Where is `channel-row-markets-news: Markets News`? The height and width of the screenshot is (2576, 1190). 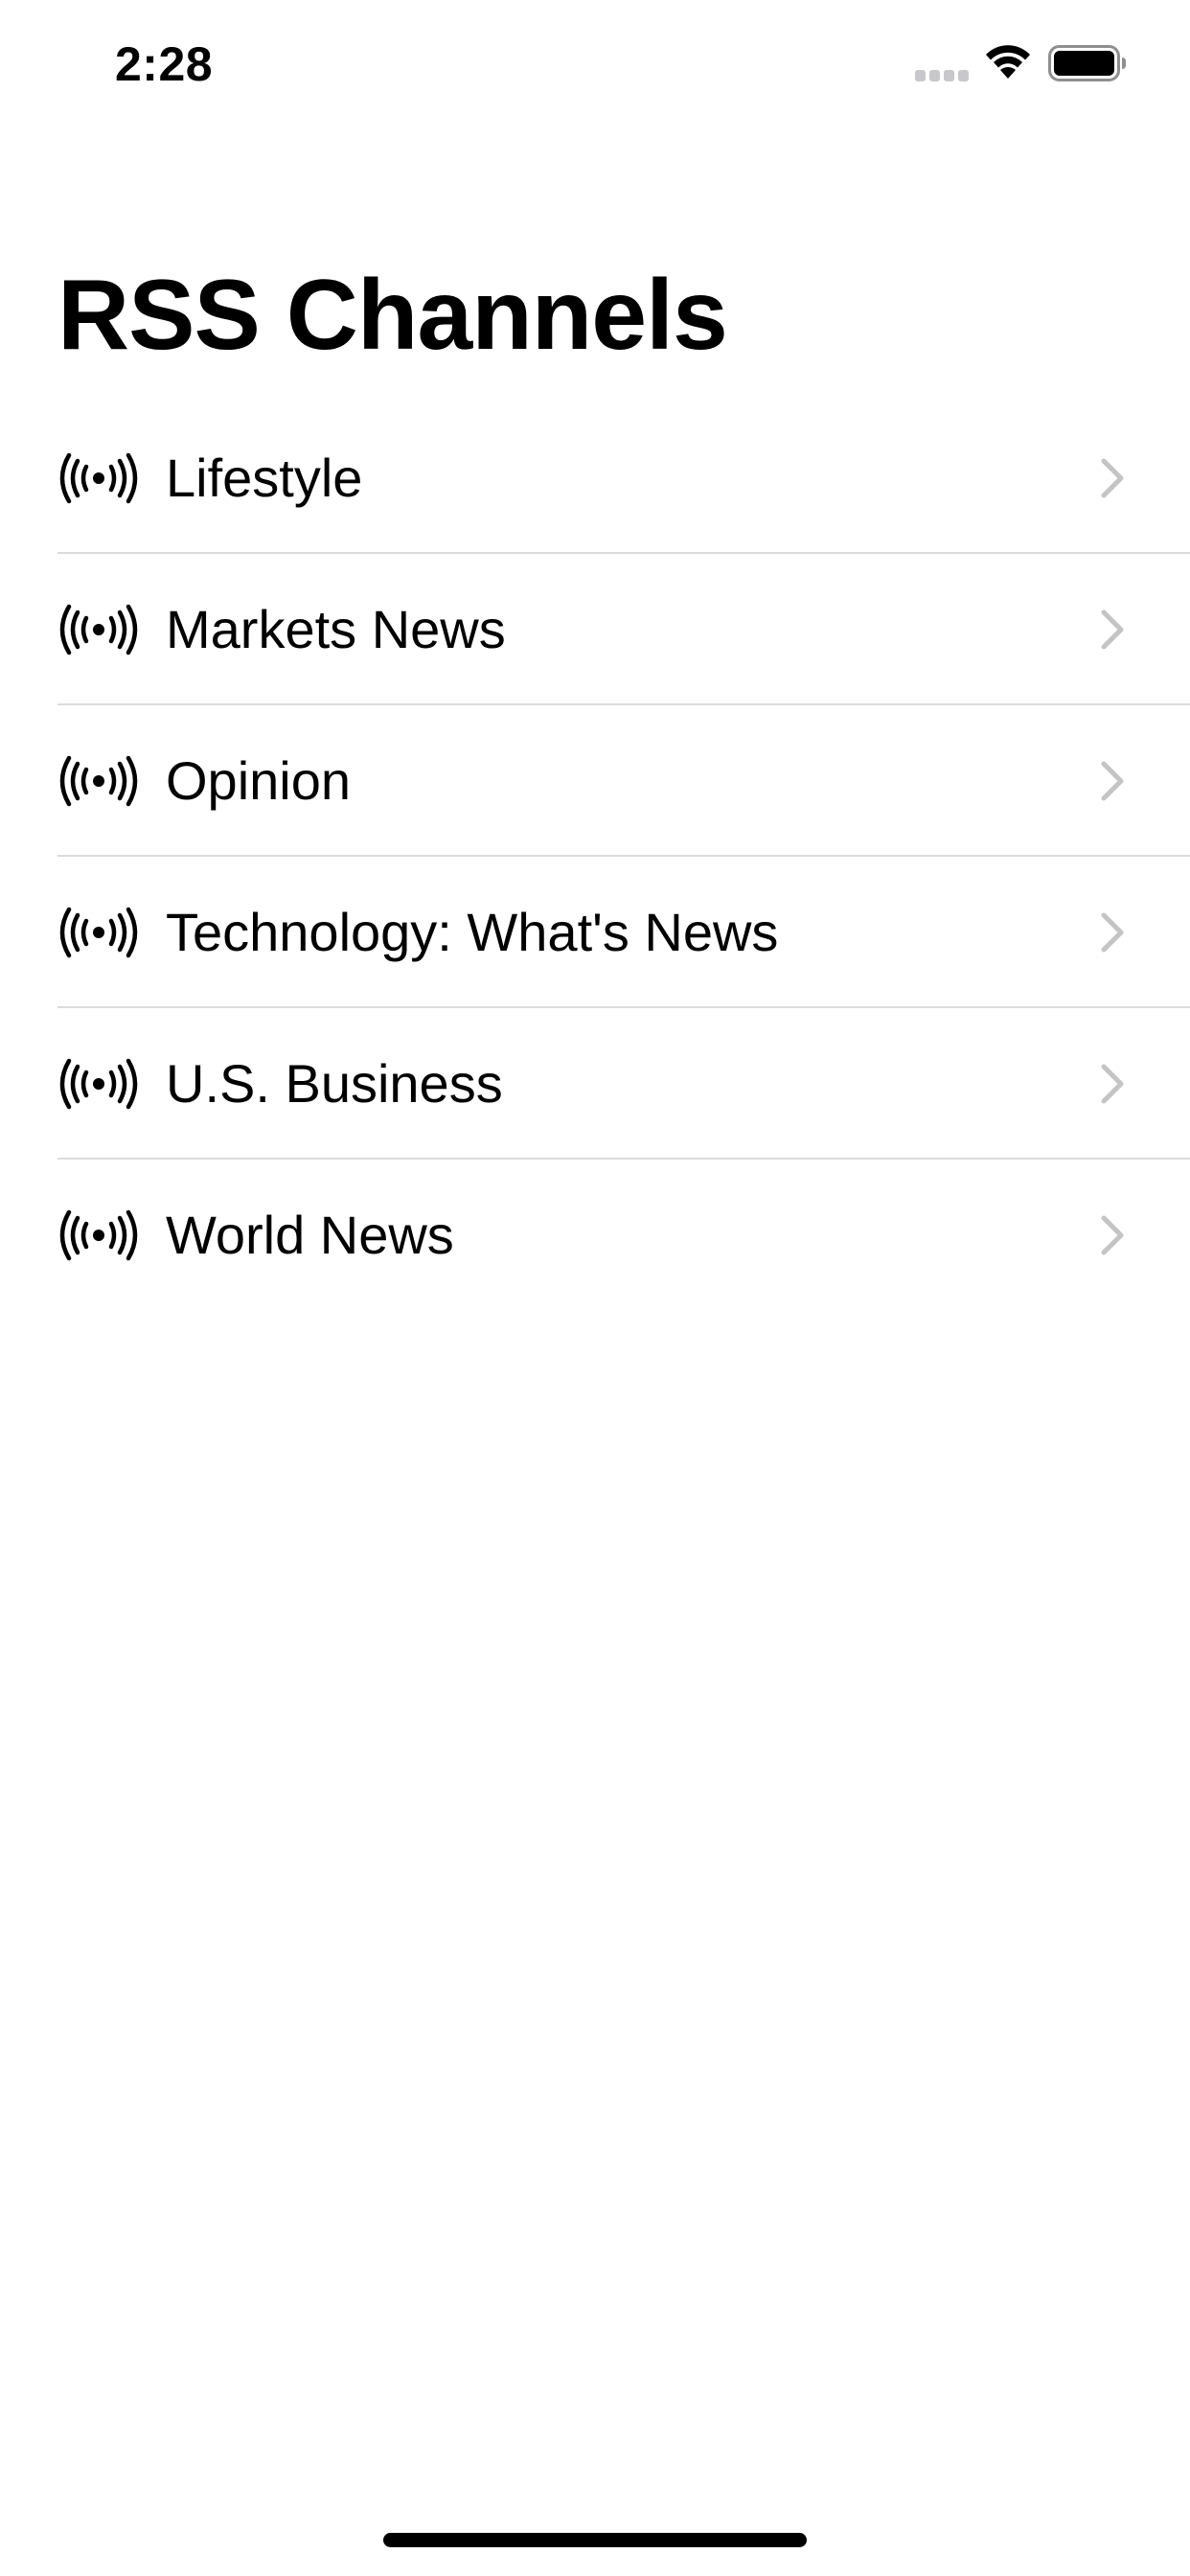 channel-row-markets-news: Markets News is located at coordinates (595, 629).